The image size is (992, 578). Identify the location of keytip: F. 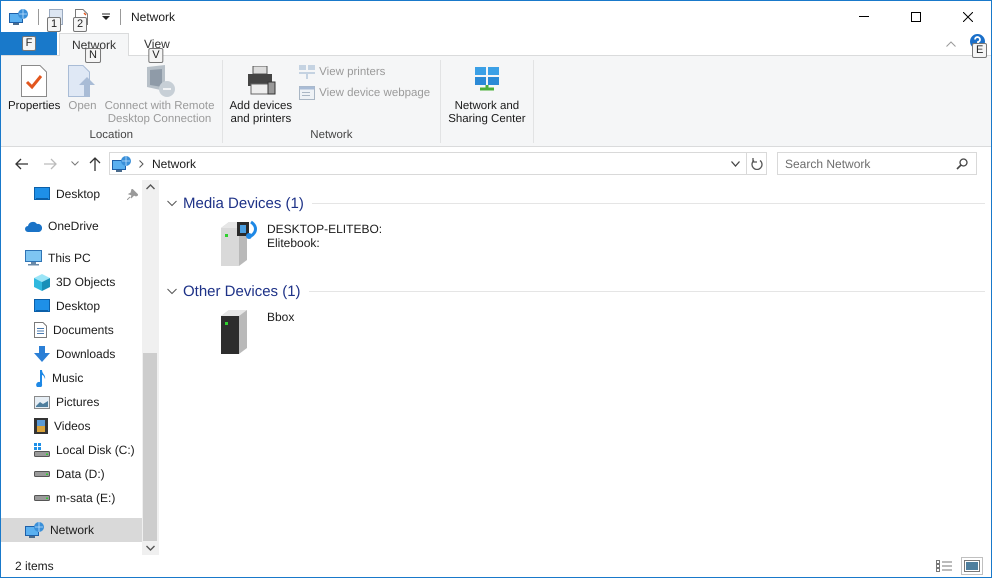
(29, 43).